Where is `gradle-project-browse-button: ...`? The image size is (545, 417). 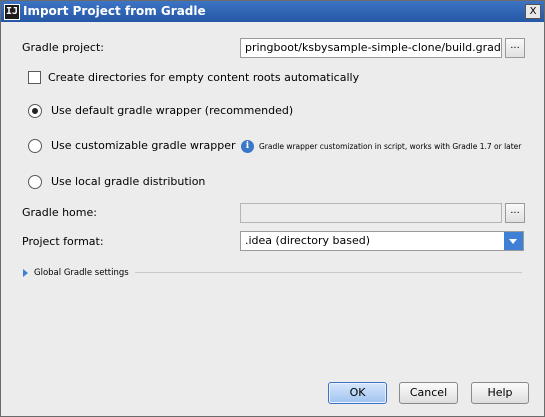 gradle-project-browse-button: ... is located at coordinates (515, 48).